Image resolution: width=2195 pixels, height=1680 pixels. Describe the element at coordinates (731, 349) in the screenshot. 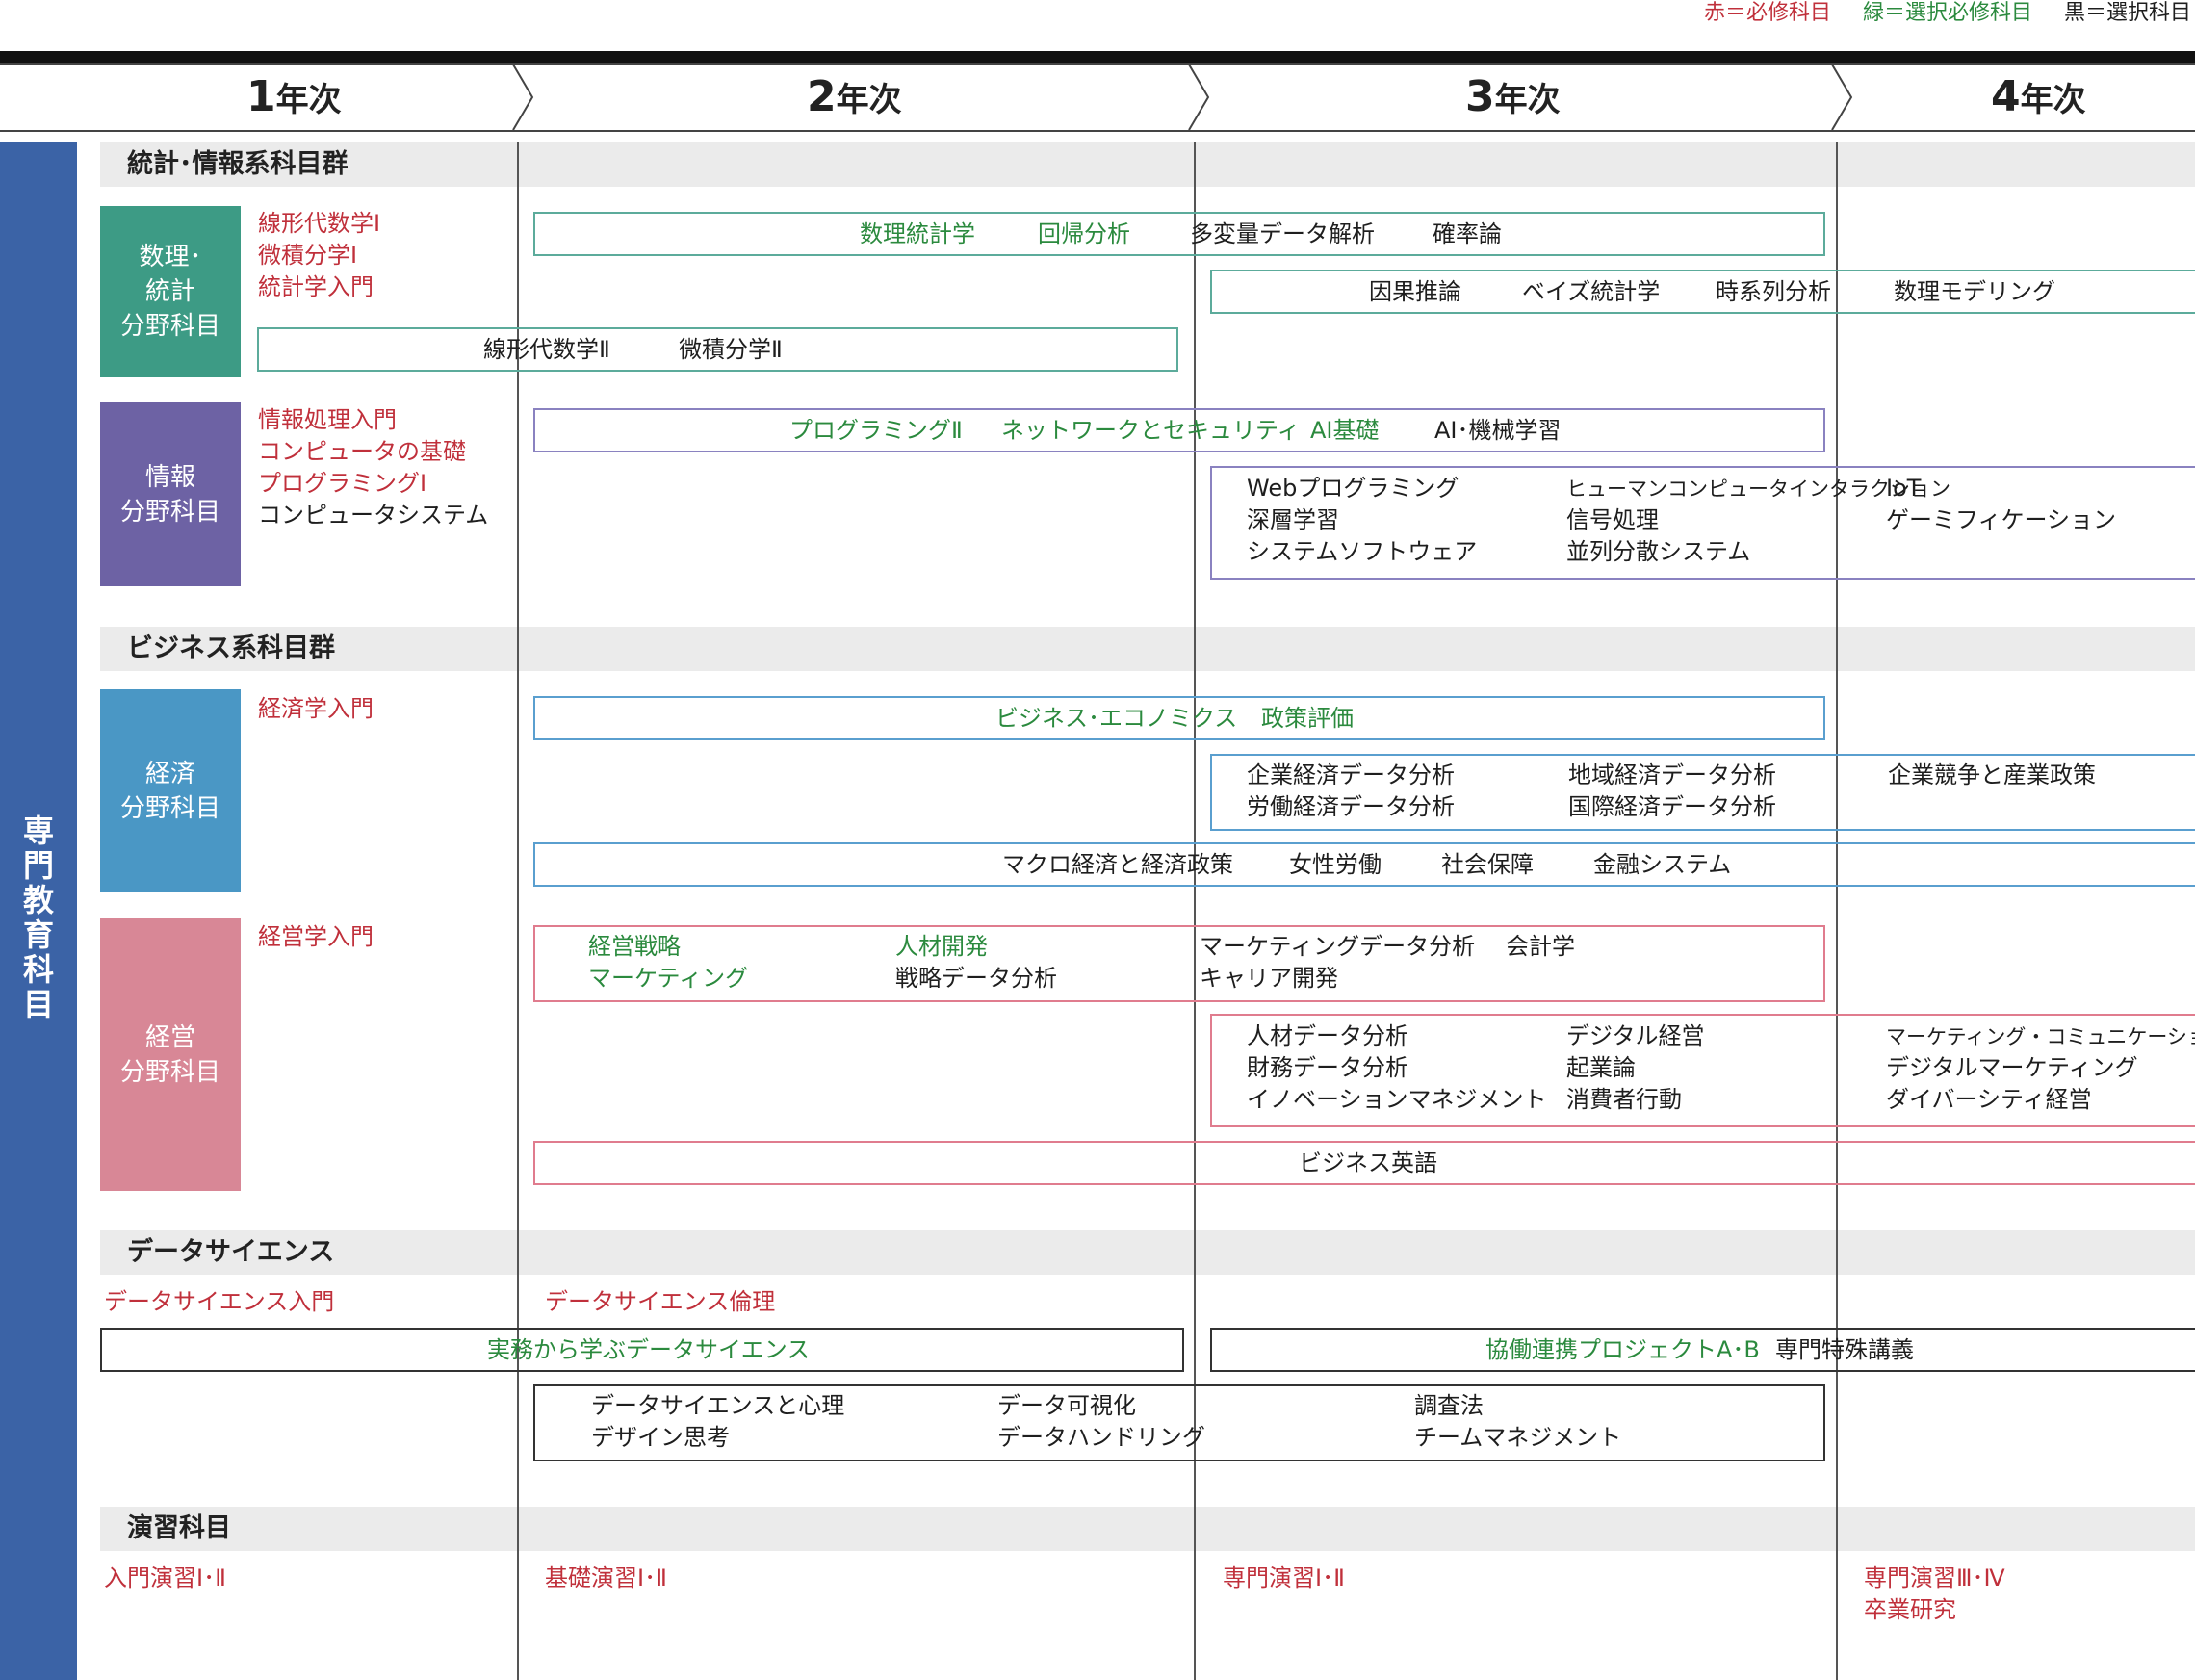

I see `course: 微積分学Ⅱ` at that location.